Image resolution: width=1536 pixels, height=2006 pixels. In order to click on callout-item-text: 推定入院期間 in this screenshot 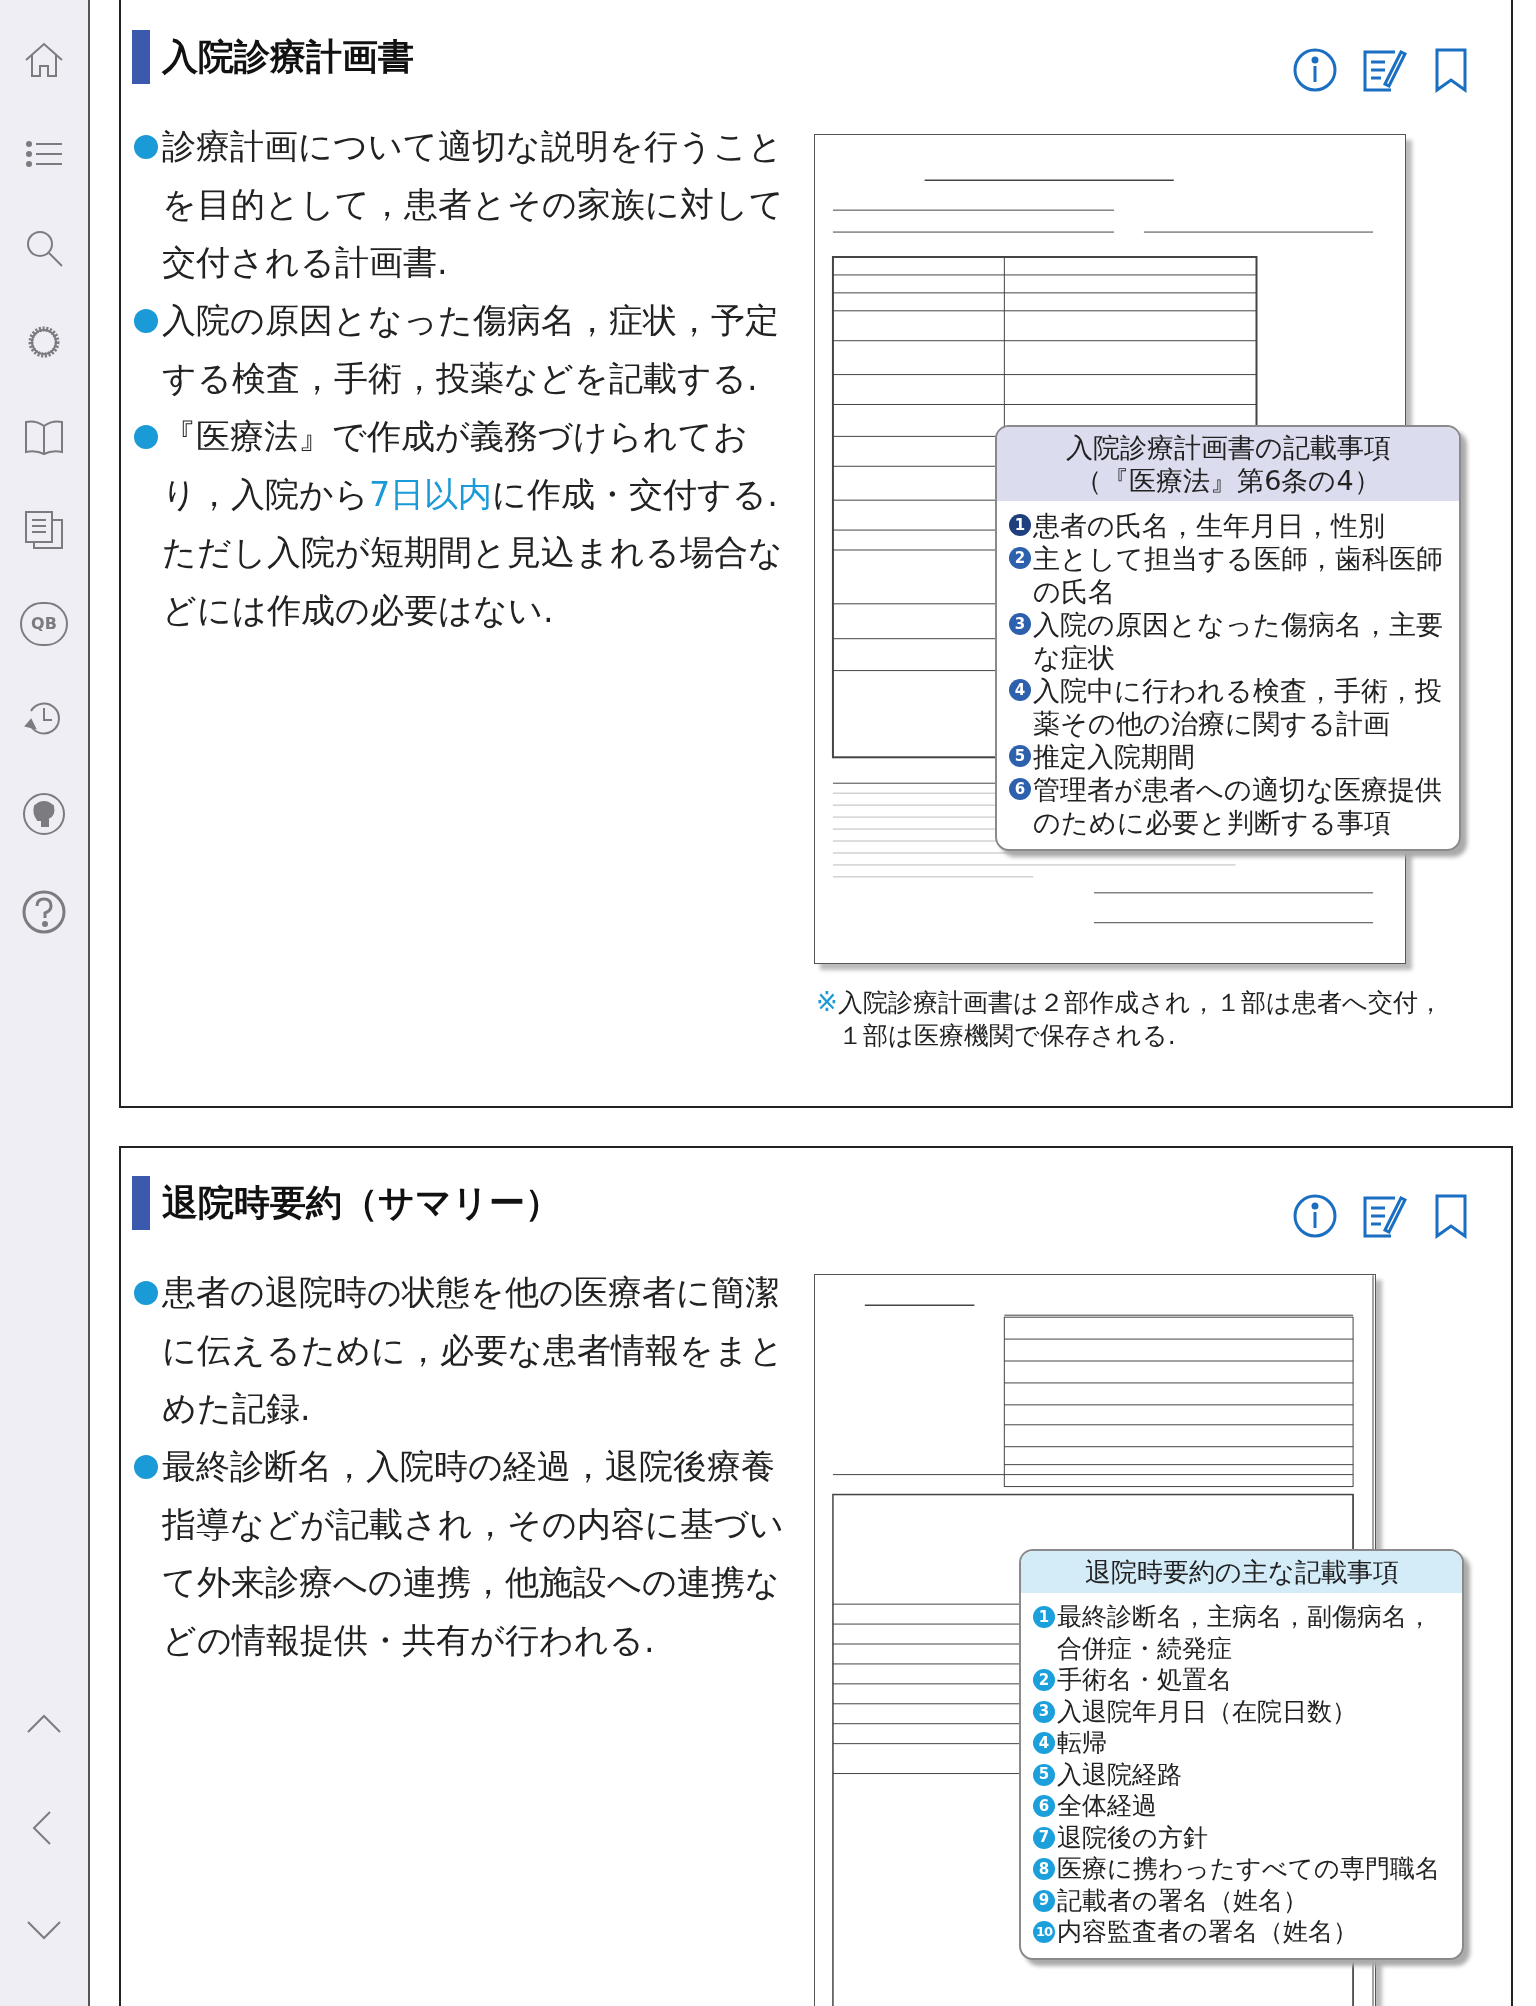, I will do `click(1114, 756)`.